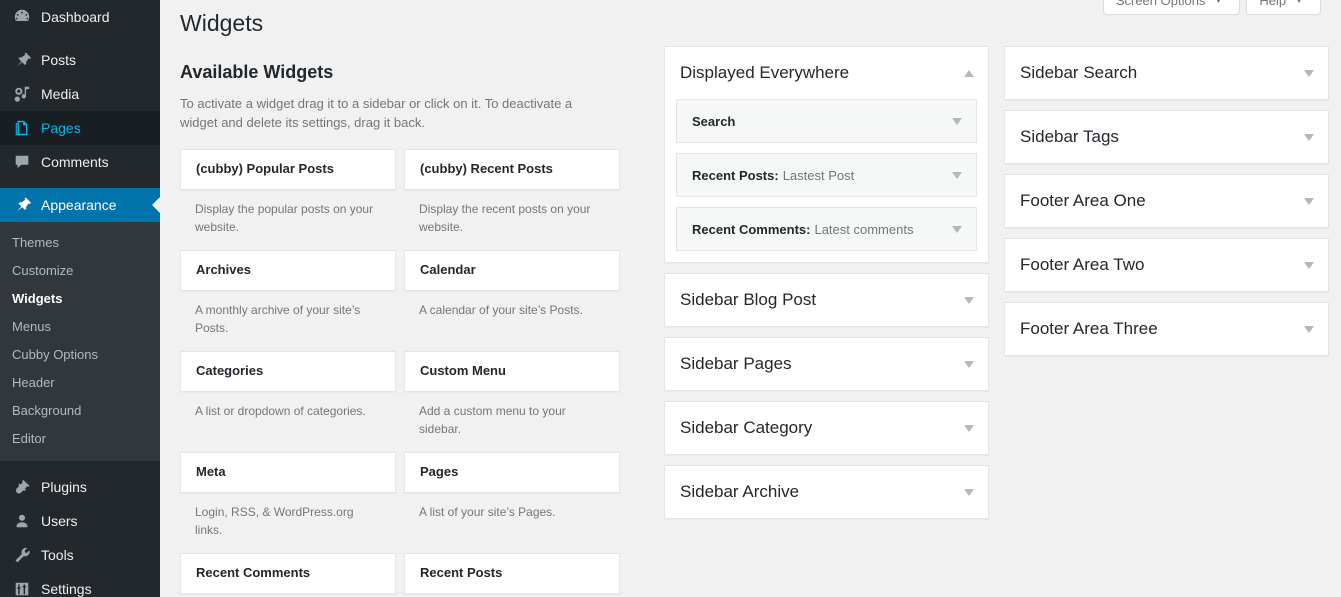  What do you see at coordinates (751, 229) in the screenshot?
I see `assigned-widget-name: Recent Comments:` at bounding box center [751, 229].